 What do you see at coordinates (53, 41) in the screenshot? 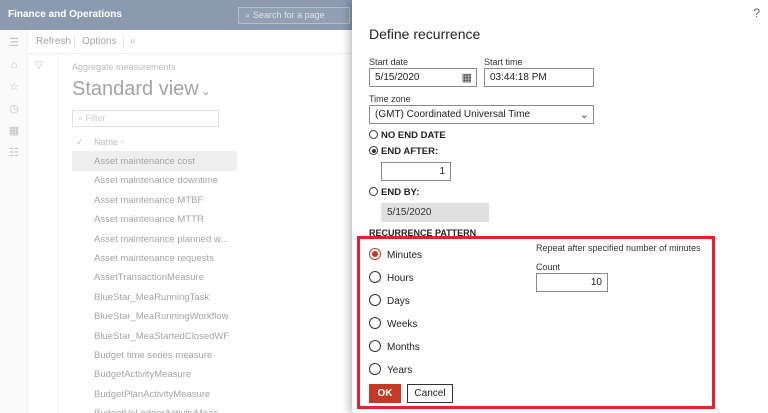
I see `refresh-button: Refresh` at bounding box center [53, 41].